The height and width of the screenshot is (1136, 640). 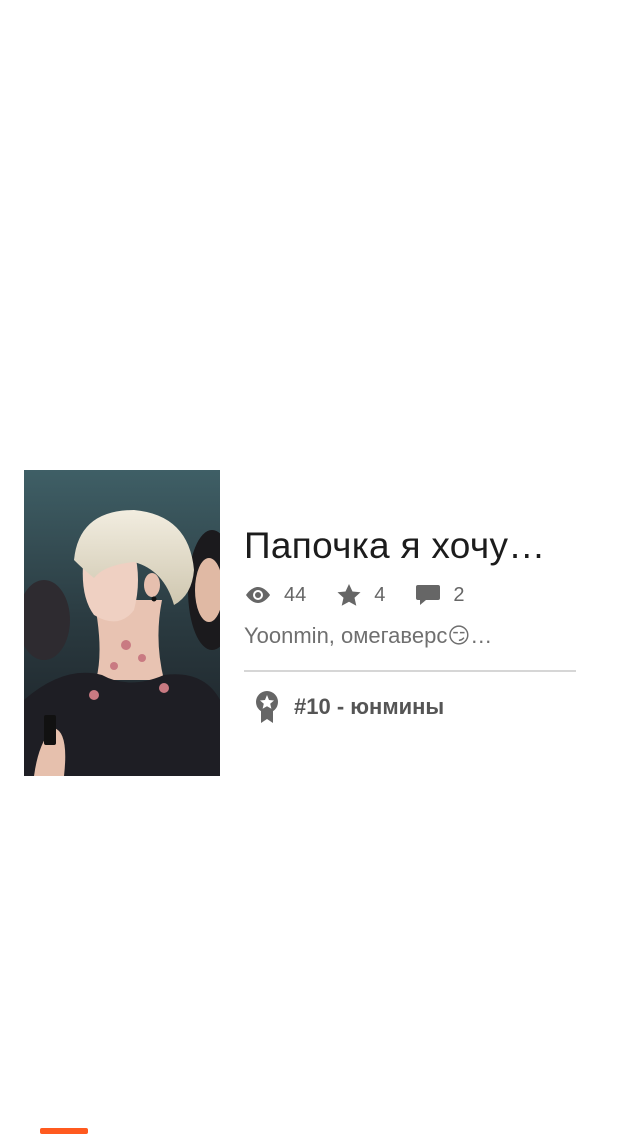 What do you see at coordinates (410, 671) in the screenshot?
I see `divider` at bounding box center [410, 671].